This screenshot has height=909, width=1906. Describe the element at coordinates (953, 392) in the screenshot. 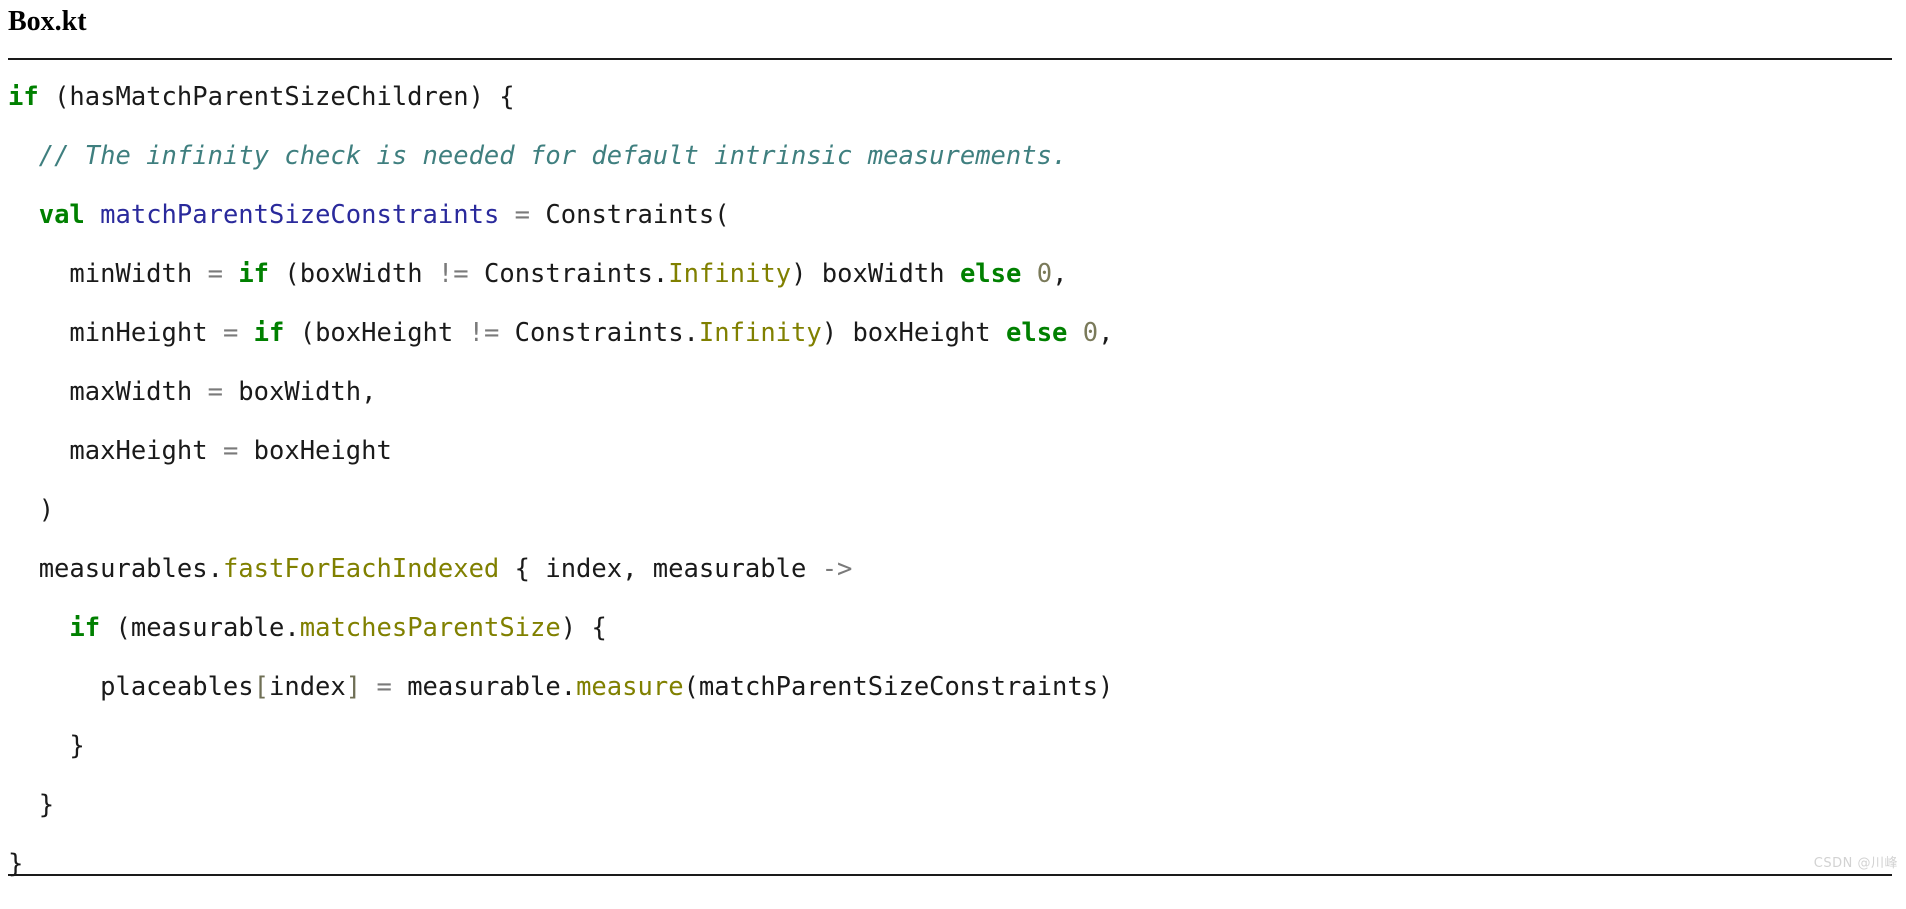

I see `code-line: maxWidth = boxWidth,` at that location.